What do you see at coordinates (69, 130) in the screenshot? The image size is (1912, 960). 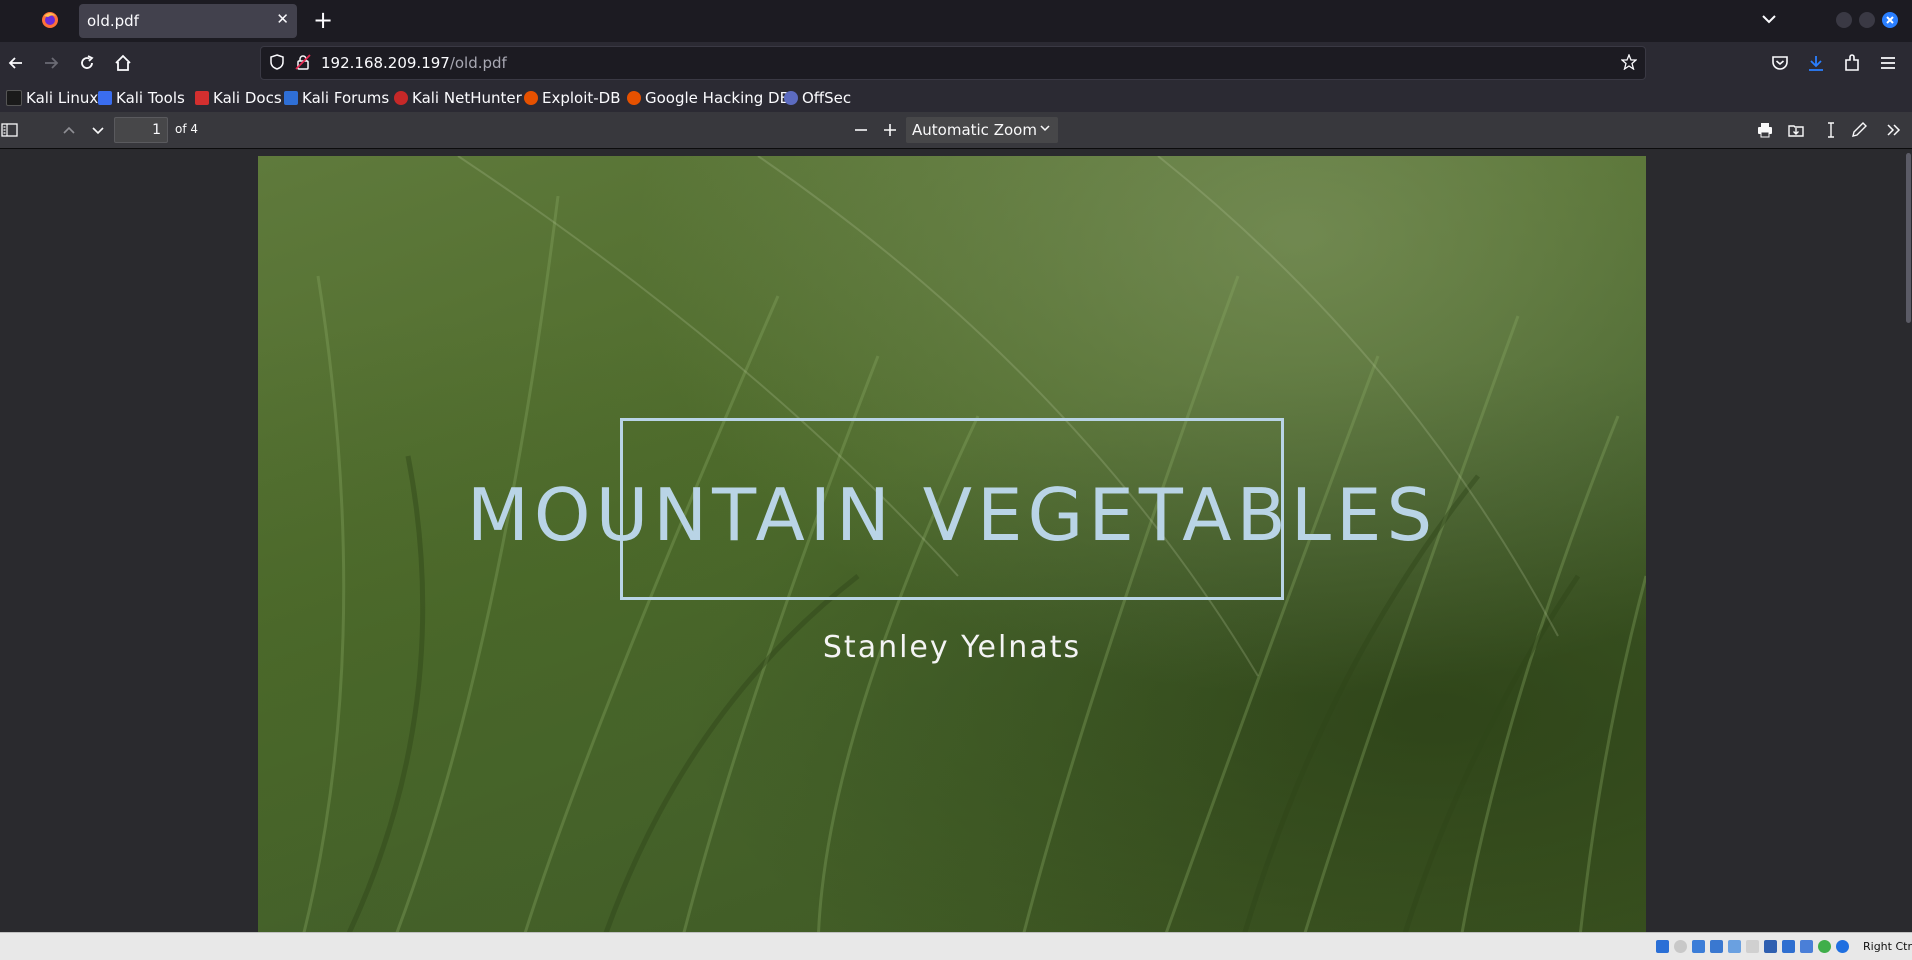 I see `previous-page-icon` at bounding box center [69, 130].